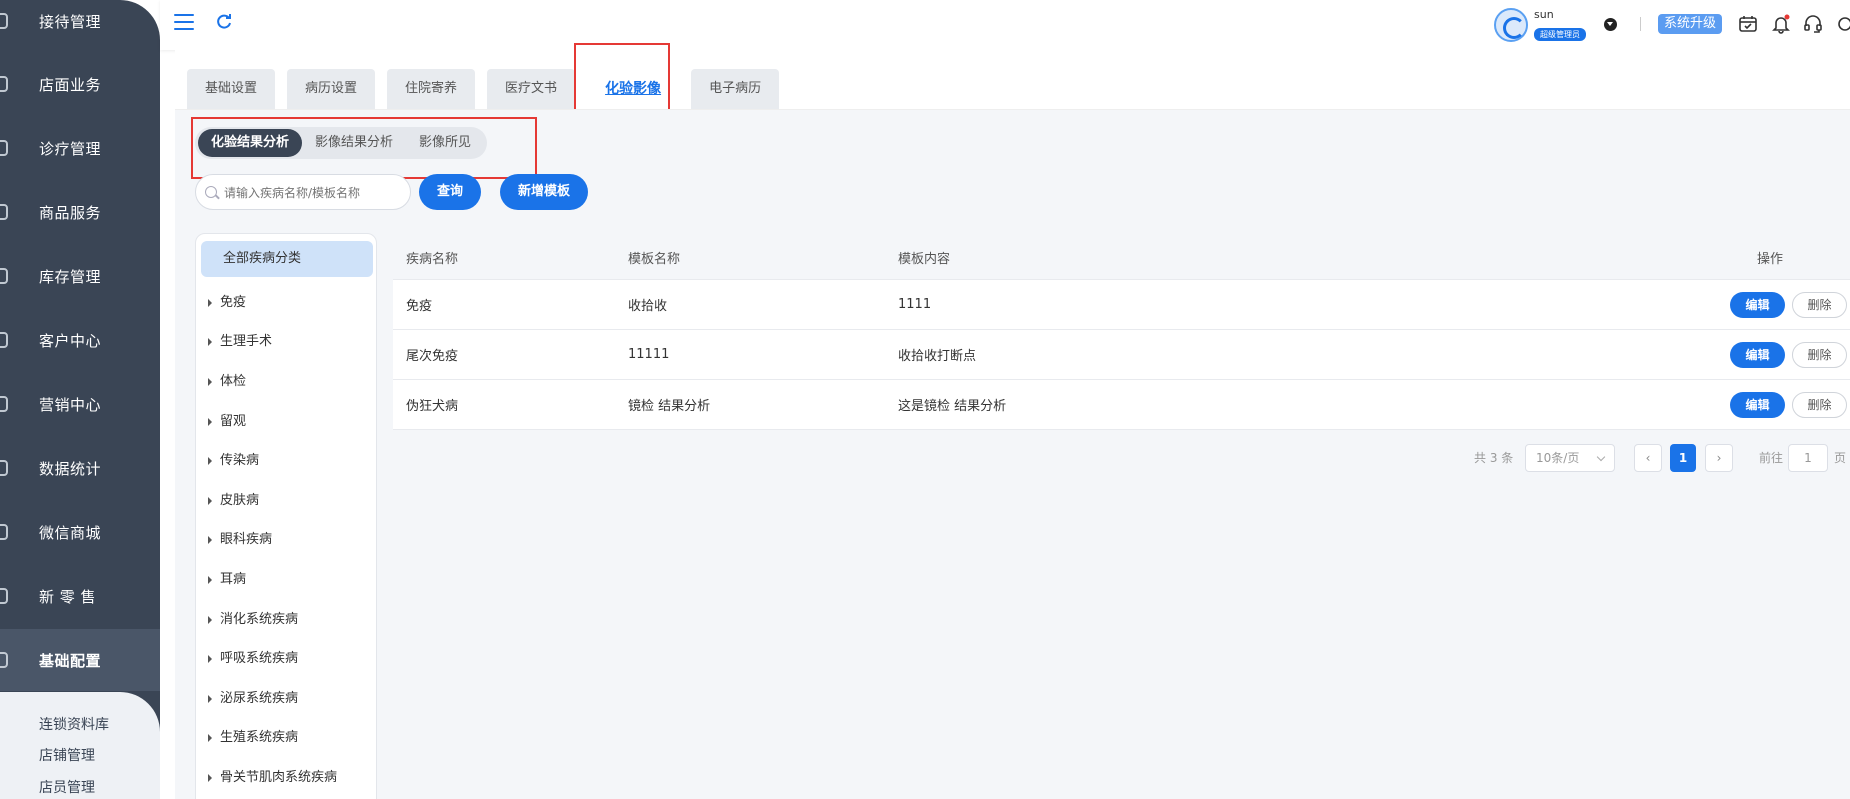  Describe the element at coordinates (4, 596) in the screenshot. I see `retail-icon` at that location.